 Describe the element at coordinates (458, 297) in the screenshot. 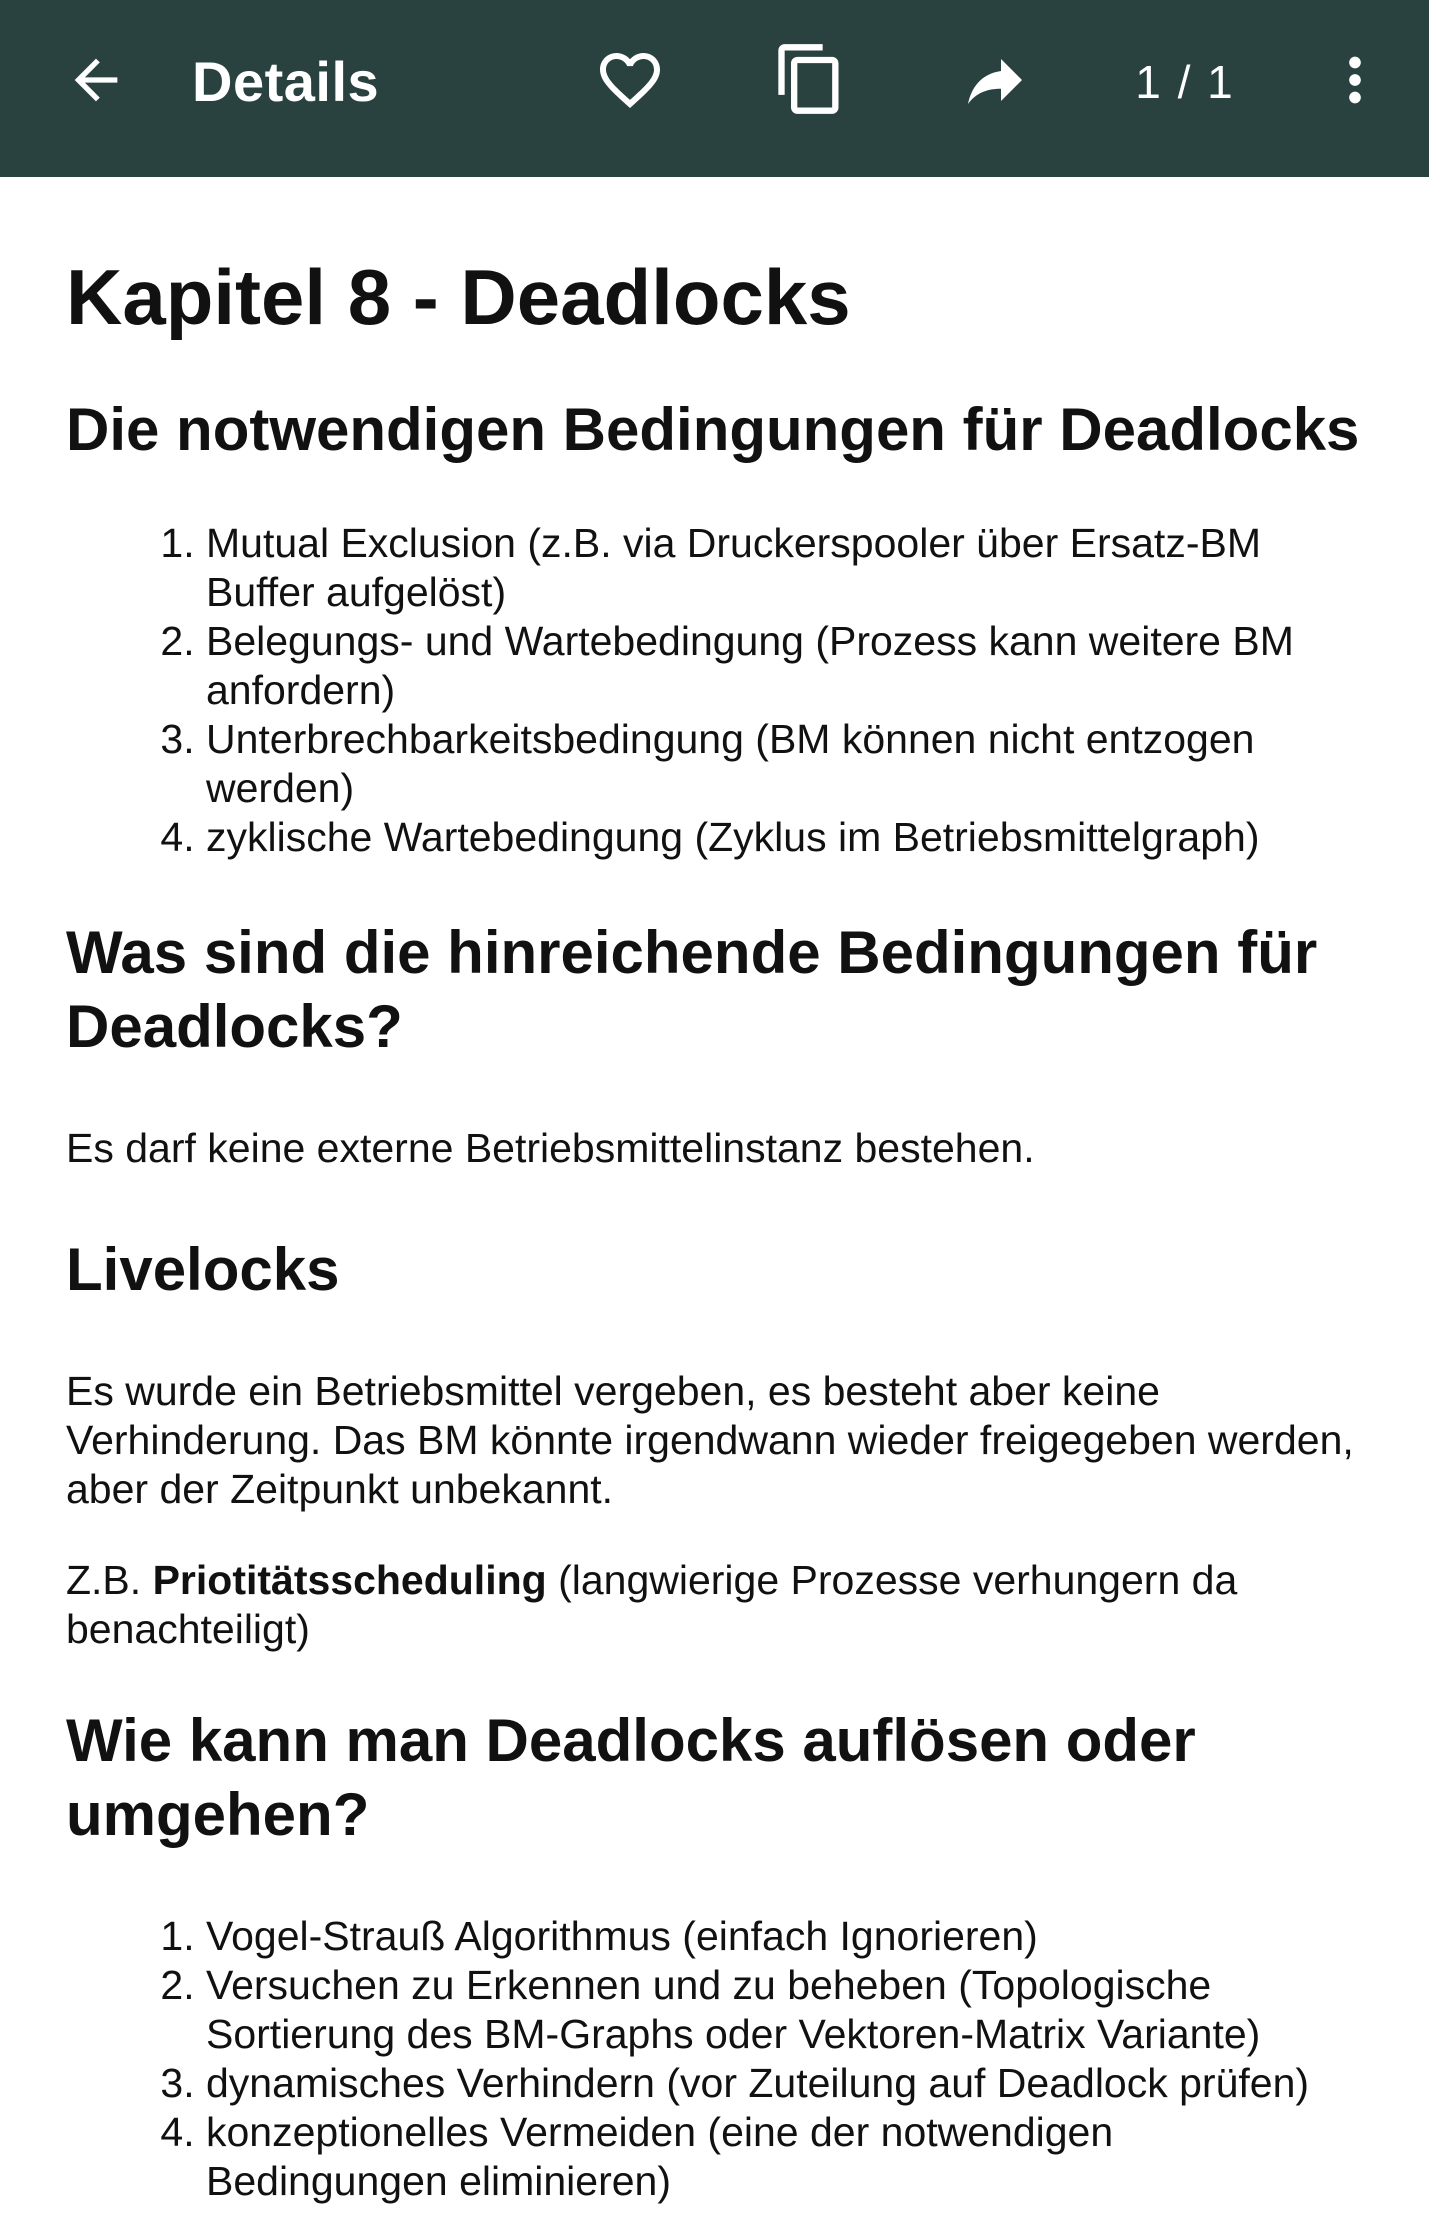

I see `document-title: Kapitel 8 - Deadlocks` at that location.